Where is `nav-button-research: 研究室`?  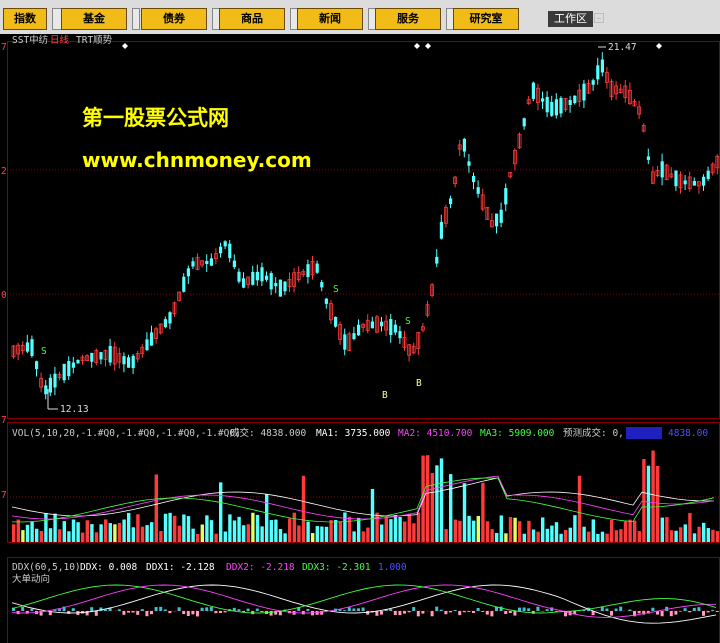 nav-button-research: 研究室 is located at coordinates (486, 19).